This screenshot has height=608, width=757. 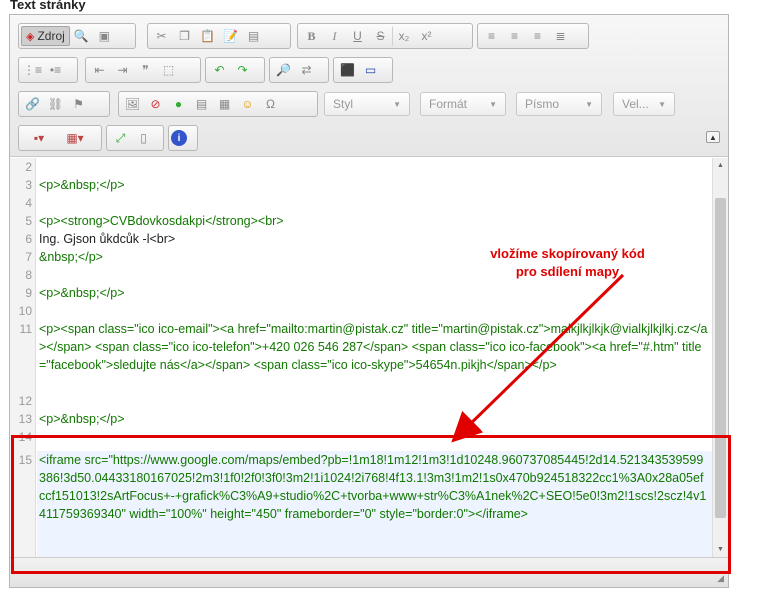 What do you see at coordinates (178, 104) in the screenshot?
I see `table-icon: ●` at bounding box center [178, 104].